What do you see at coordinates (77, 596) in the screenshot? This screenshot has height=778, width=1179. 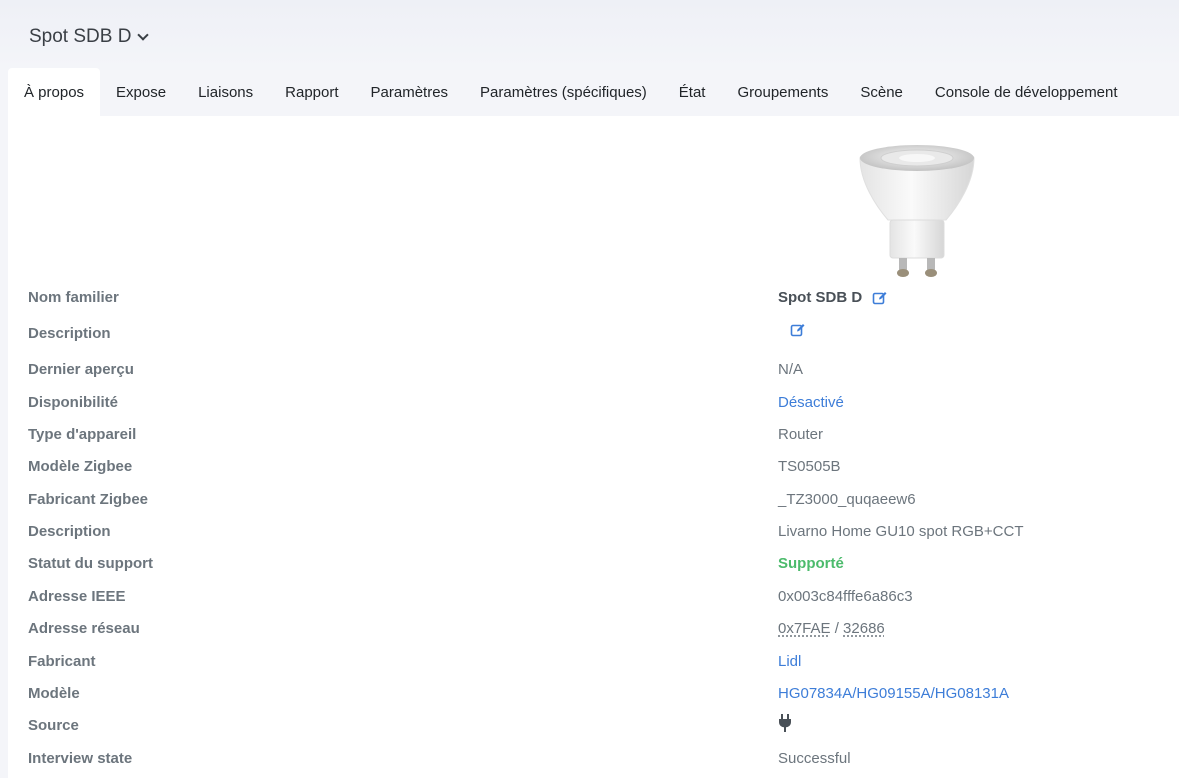 I see `ieee-address-label: Adresse IEEE` at bounding box center [77, 596].